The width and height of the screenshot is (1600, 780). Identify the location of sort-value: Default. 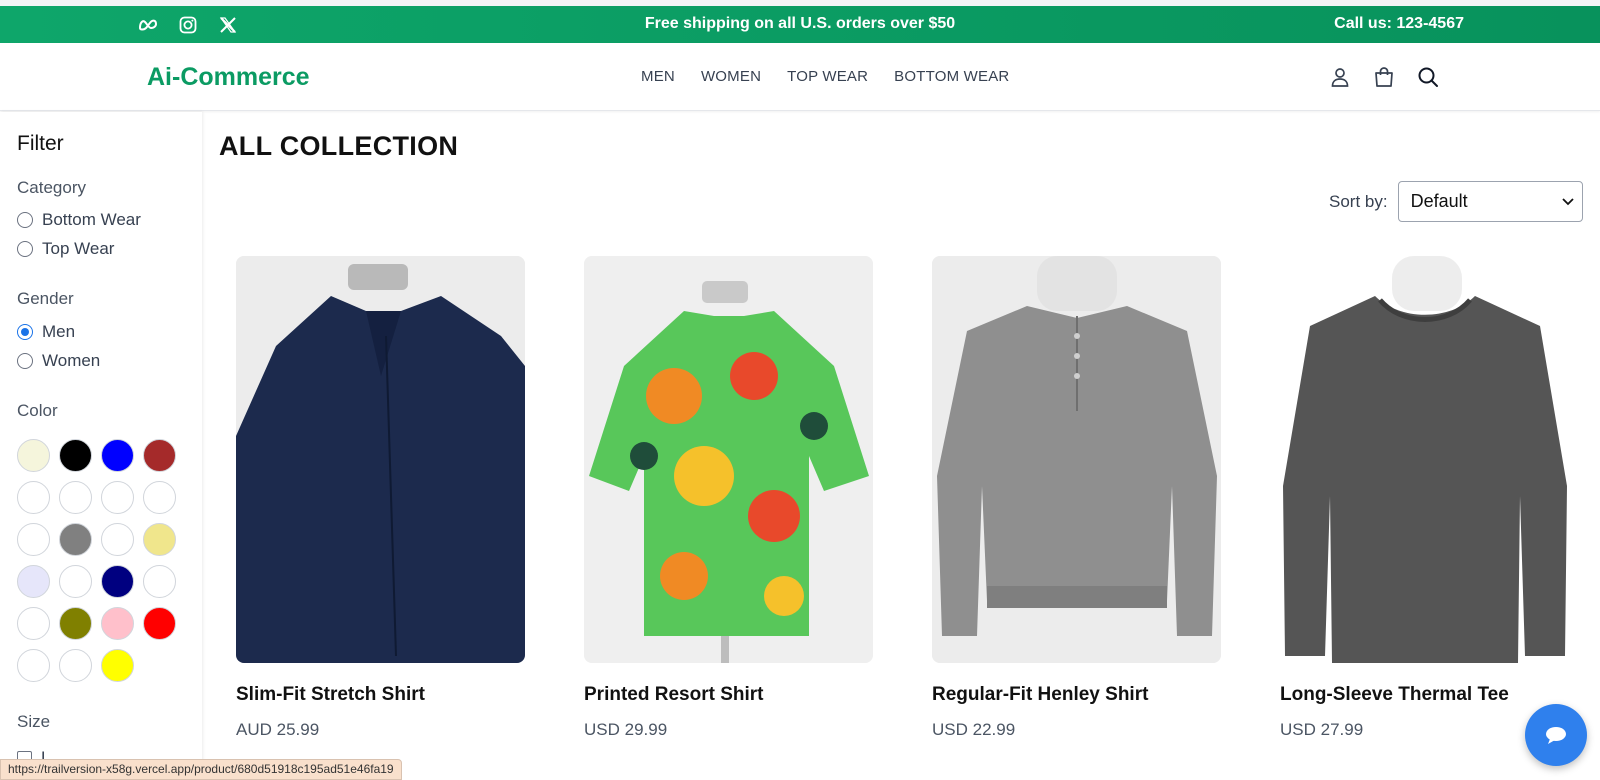
(1439, 201).